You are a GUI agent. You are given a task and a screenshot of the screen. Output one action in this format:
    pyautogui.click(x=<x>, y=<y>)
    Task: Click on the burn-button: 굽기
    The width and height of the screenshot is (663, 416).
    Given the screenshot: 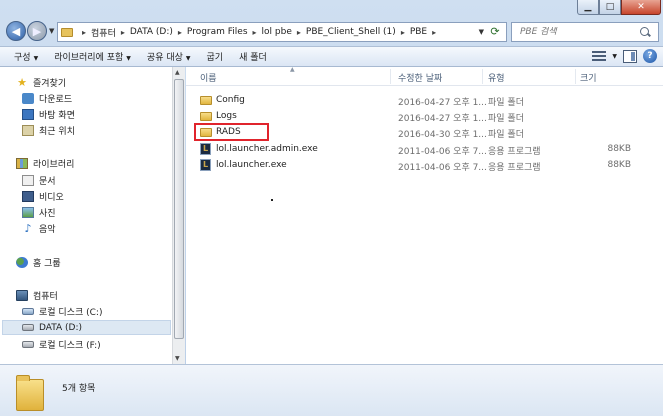 What is the action you would take?
    pyautogui.click(x=215, y=56)
    